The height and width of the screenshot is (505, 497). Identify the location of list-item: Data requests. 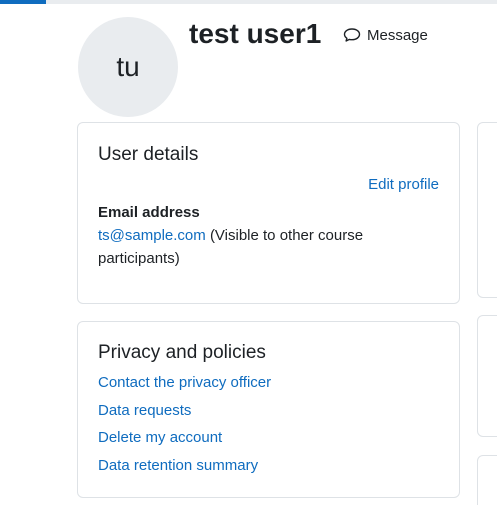
(184, 415).